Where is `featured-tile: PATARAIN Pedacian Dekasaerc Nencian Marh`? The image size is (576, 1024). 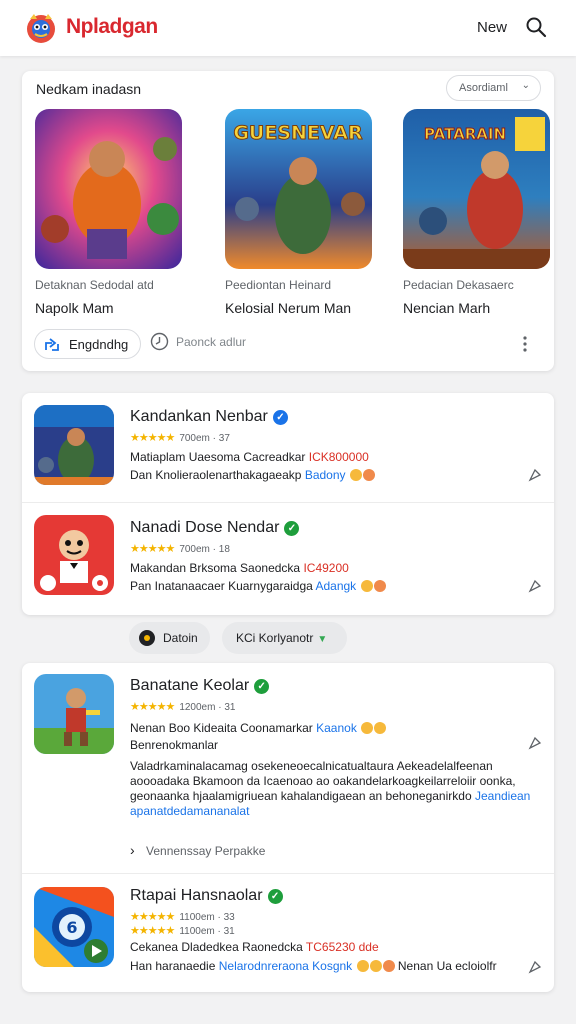 featured-tile: PATARAIN Pedacian Dekasaerc Nencian Marh is located at coordinates (476, 212).